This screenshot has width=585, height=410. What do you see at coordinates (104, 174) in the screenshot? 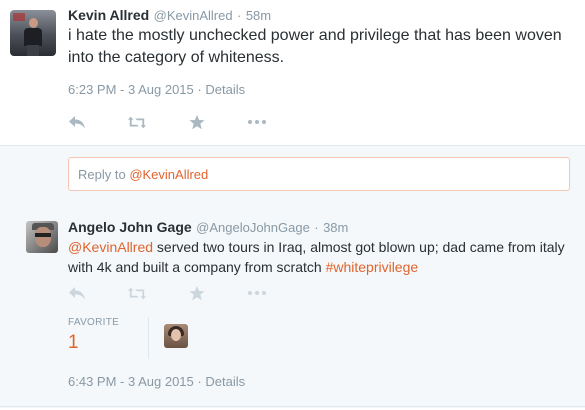
I see `reply-prefix: Reply to` at bounding box center [104, 174].